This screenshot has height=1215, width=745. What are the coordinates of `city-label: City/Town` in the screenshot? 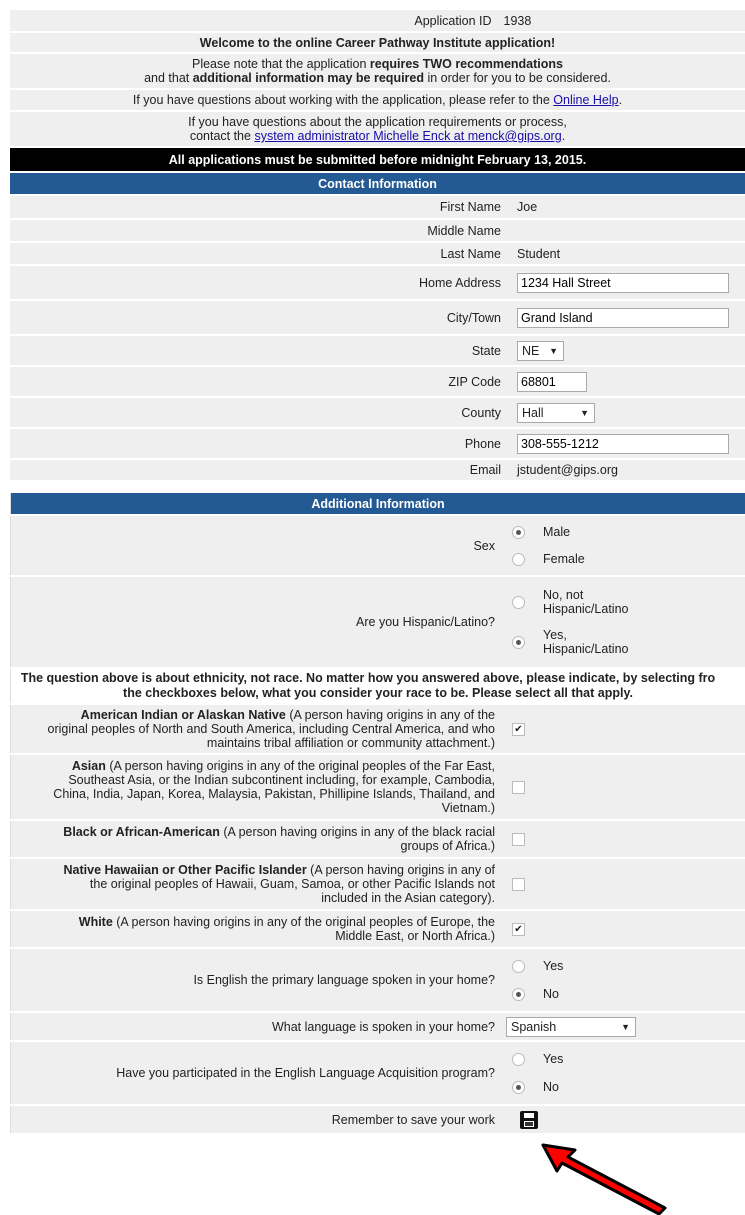 It's located at (259, 318).